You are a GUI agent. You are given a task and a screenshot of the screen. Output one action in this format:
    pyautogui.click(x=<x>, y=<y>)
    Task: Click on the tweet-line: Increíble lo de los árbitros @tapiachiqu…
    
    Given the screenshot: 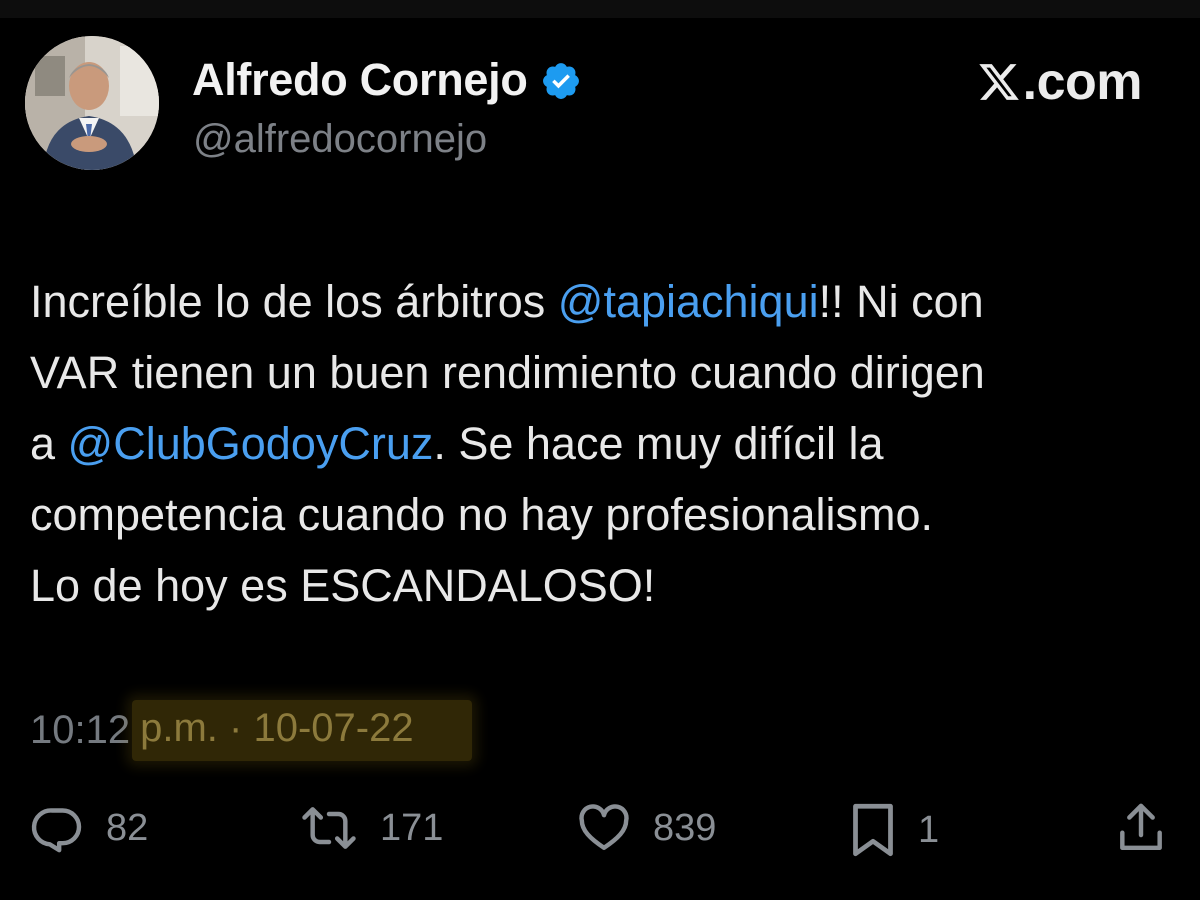 What is the action you would take?
    pyautogui.click(x=605, y=301)
    